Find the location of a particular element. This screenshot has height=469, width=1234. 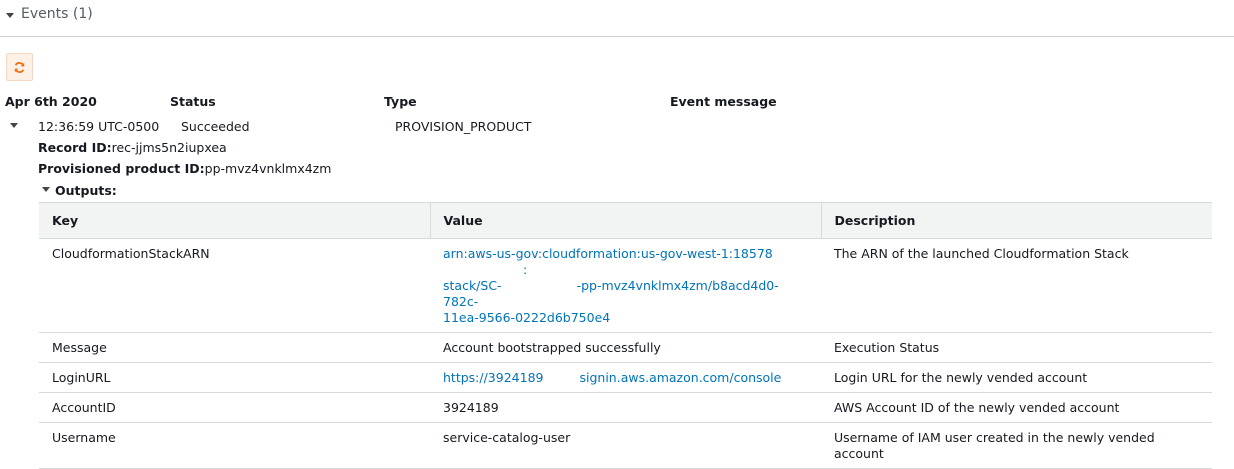

output-value: service-catalog-user is located at coordinates (625, 445).